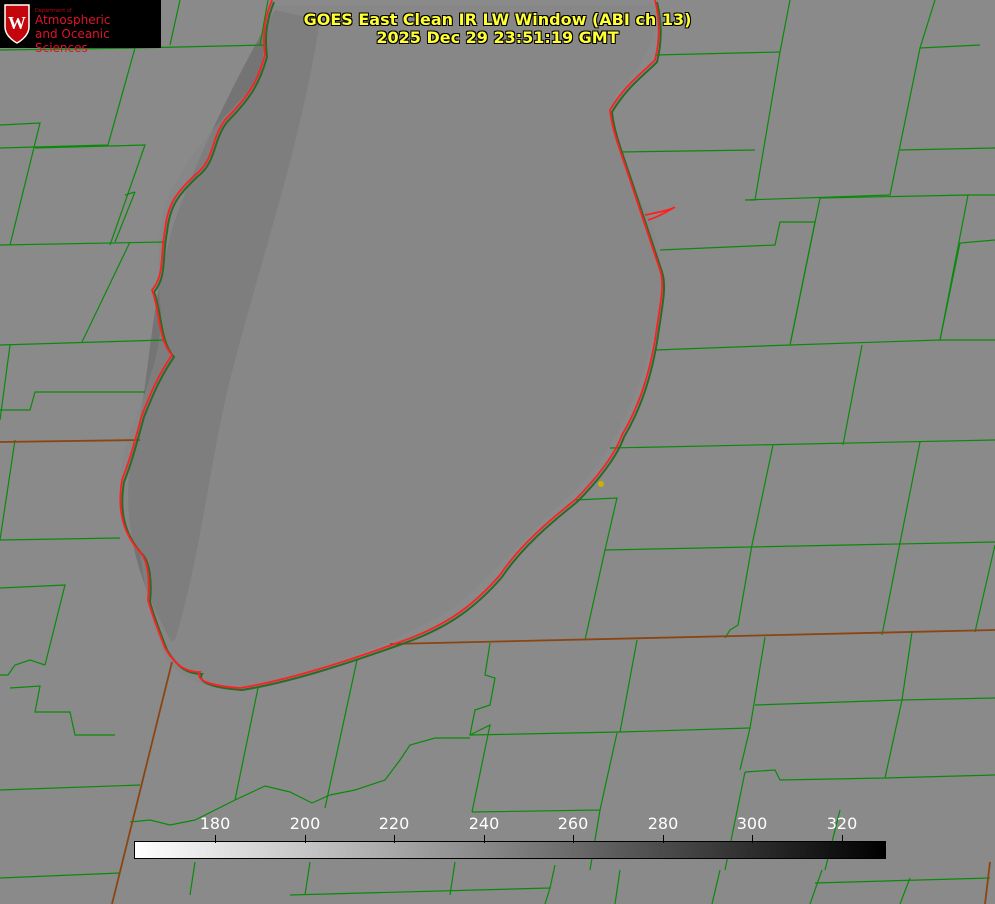  I want to click on title-timestamp: 2025 Dec 29 23:51:19 GMT, so click(497, 37).